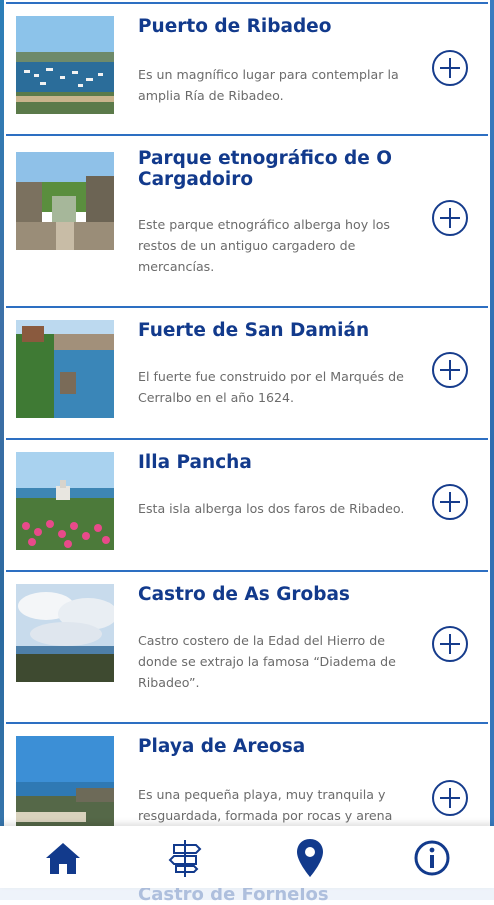 Image resolution: width=494 pixels, height=905 pixels. I want to click on info-icon, so click(432, 858).